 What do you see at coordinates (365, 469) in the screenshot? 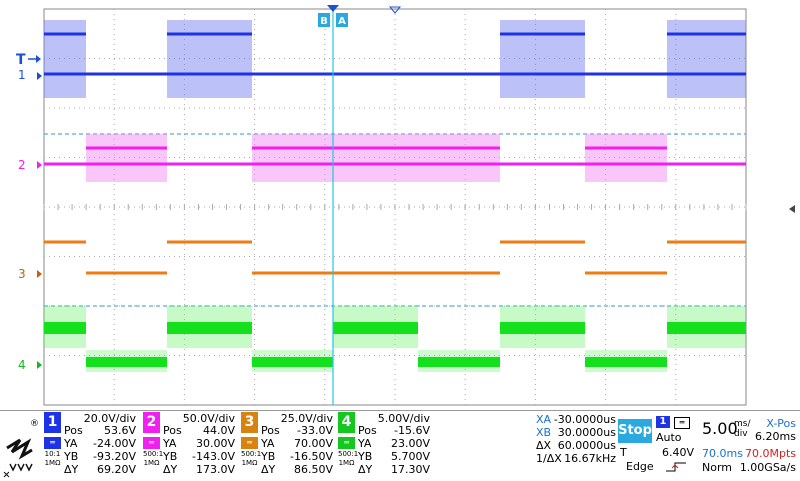
I see `ch4-dy-label: ΔY` at bounding box center [365, 469].